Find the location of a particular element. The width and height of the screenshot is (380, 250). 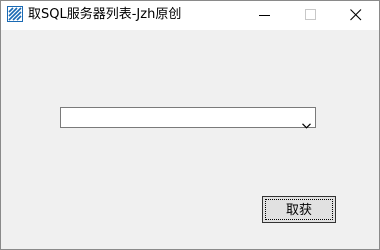

maximize-button is located at coordinates (311, 15).